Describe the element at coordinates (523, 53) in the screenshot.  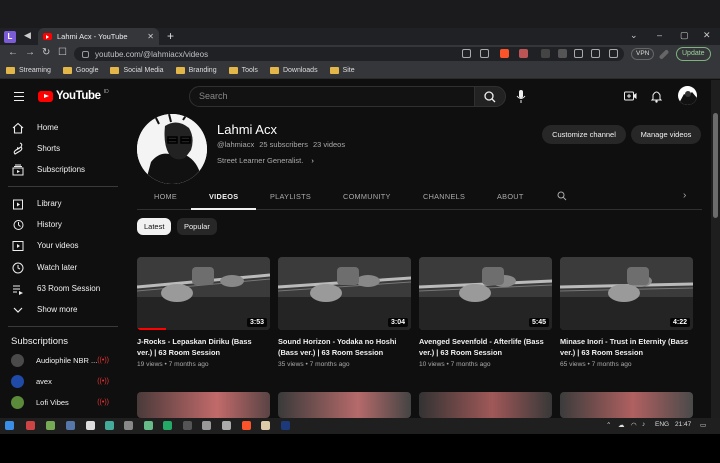
I see `brave-rewards-icon` at that location.